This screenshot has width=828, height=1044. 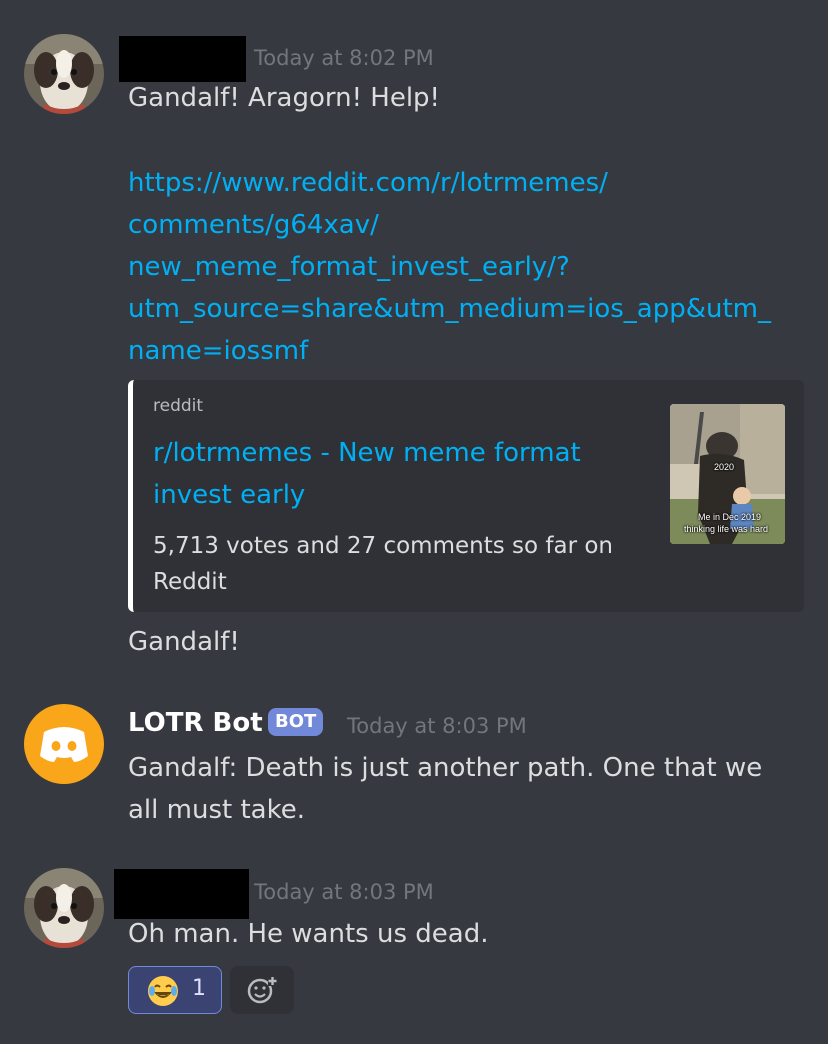 I want to click on discord-logo-icon, so click(x=64, y=744).